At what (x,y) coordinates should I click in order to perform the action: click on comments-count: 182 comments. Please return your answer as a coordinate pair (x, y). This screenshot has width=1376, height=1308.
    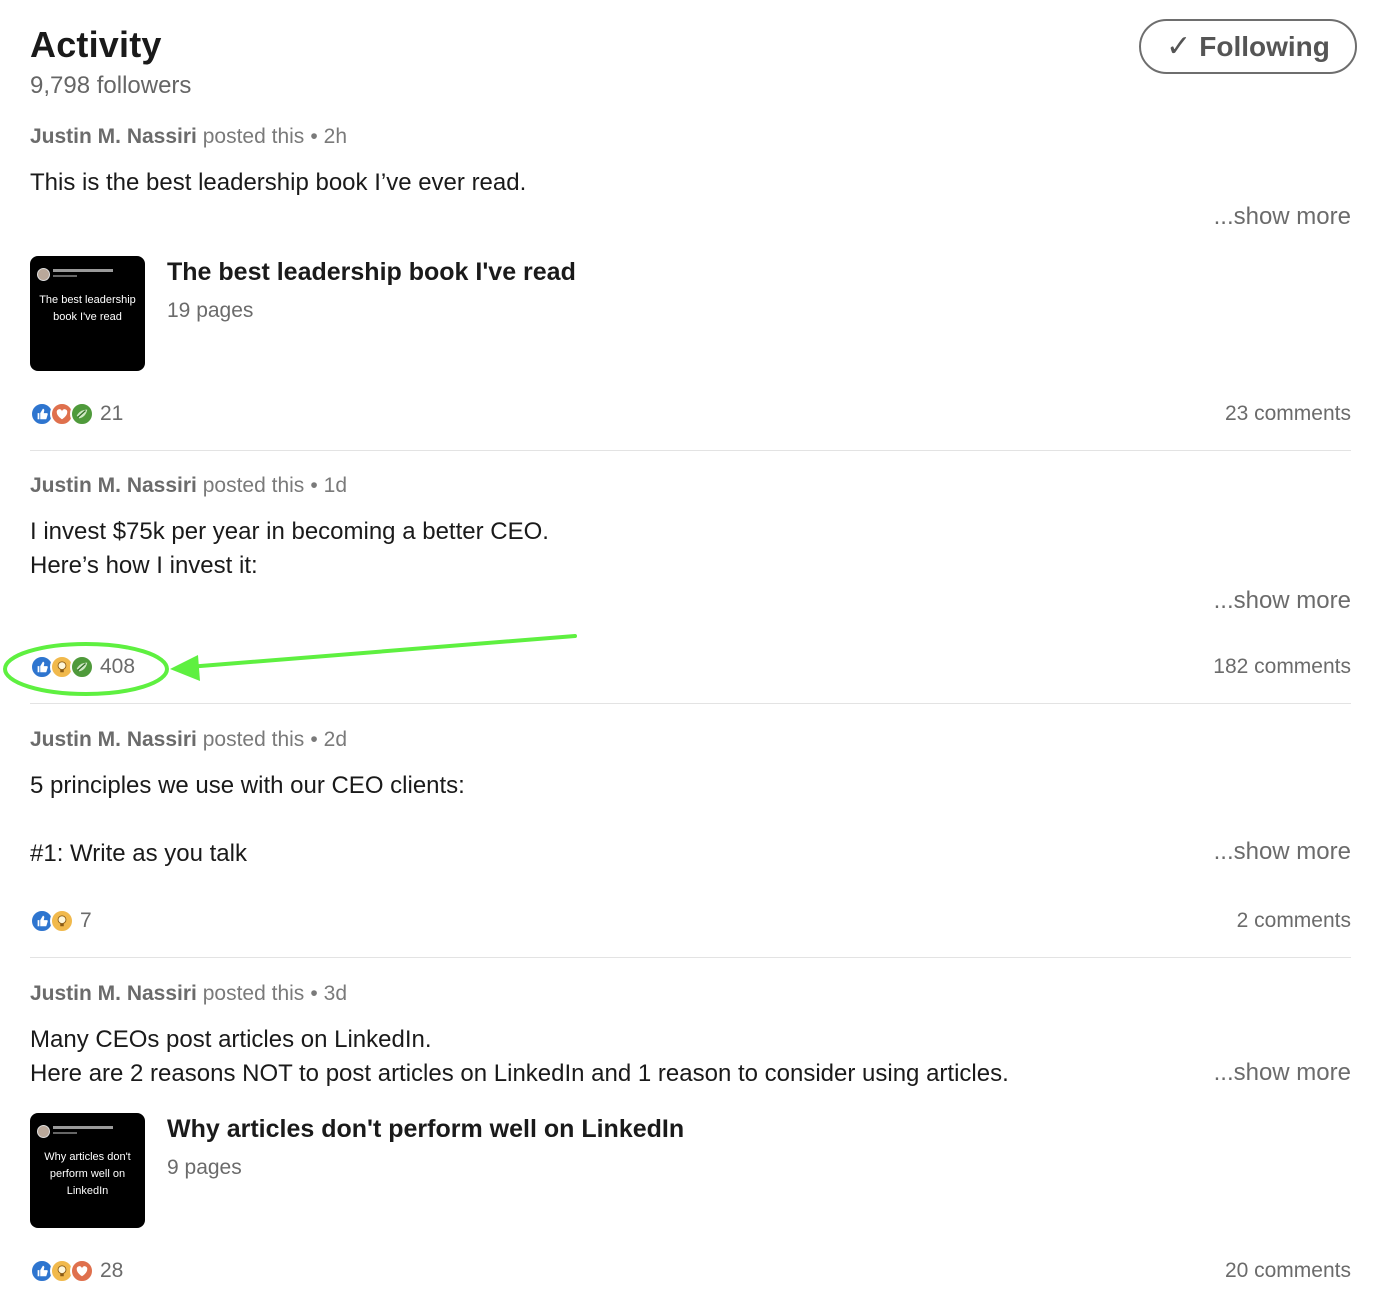
    Looking at the image, I should click on (1282, 667).